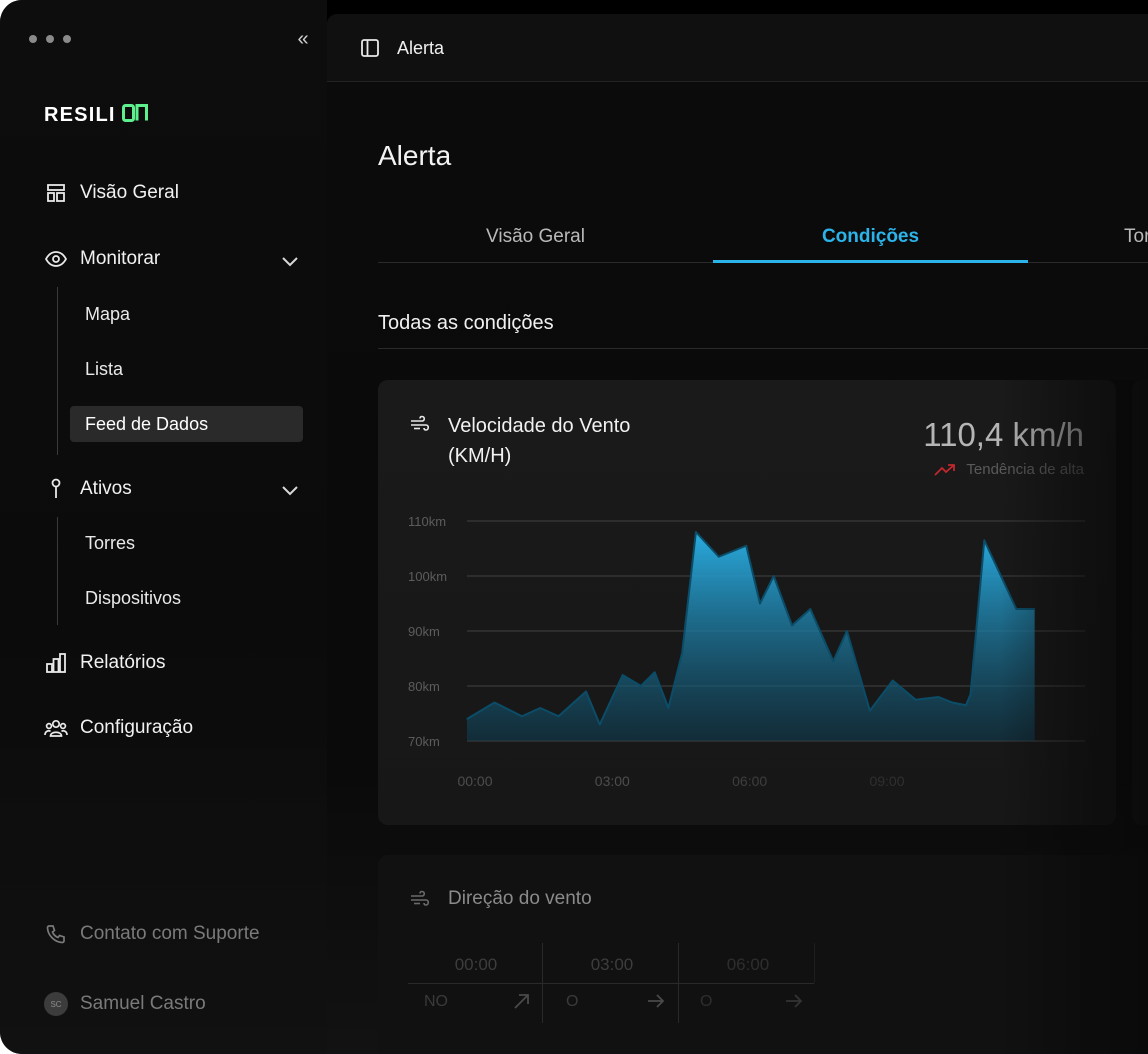 The height and width of the screenshot is (1054, 1148). I want to click on direction-card-title: Direção do vento, so click(520, 898).